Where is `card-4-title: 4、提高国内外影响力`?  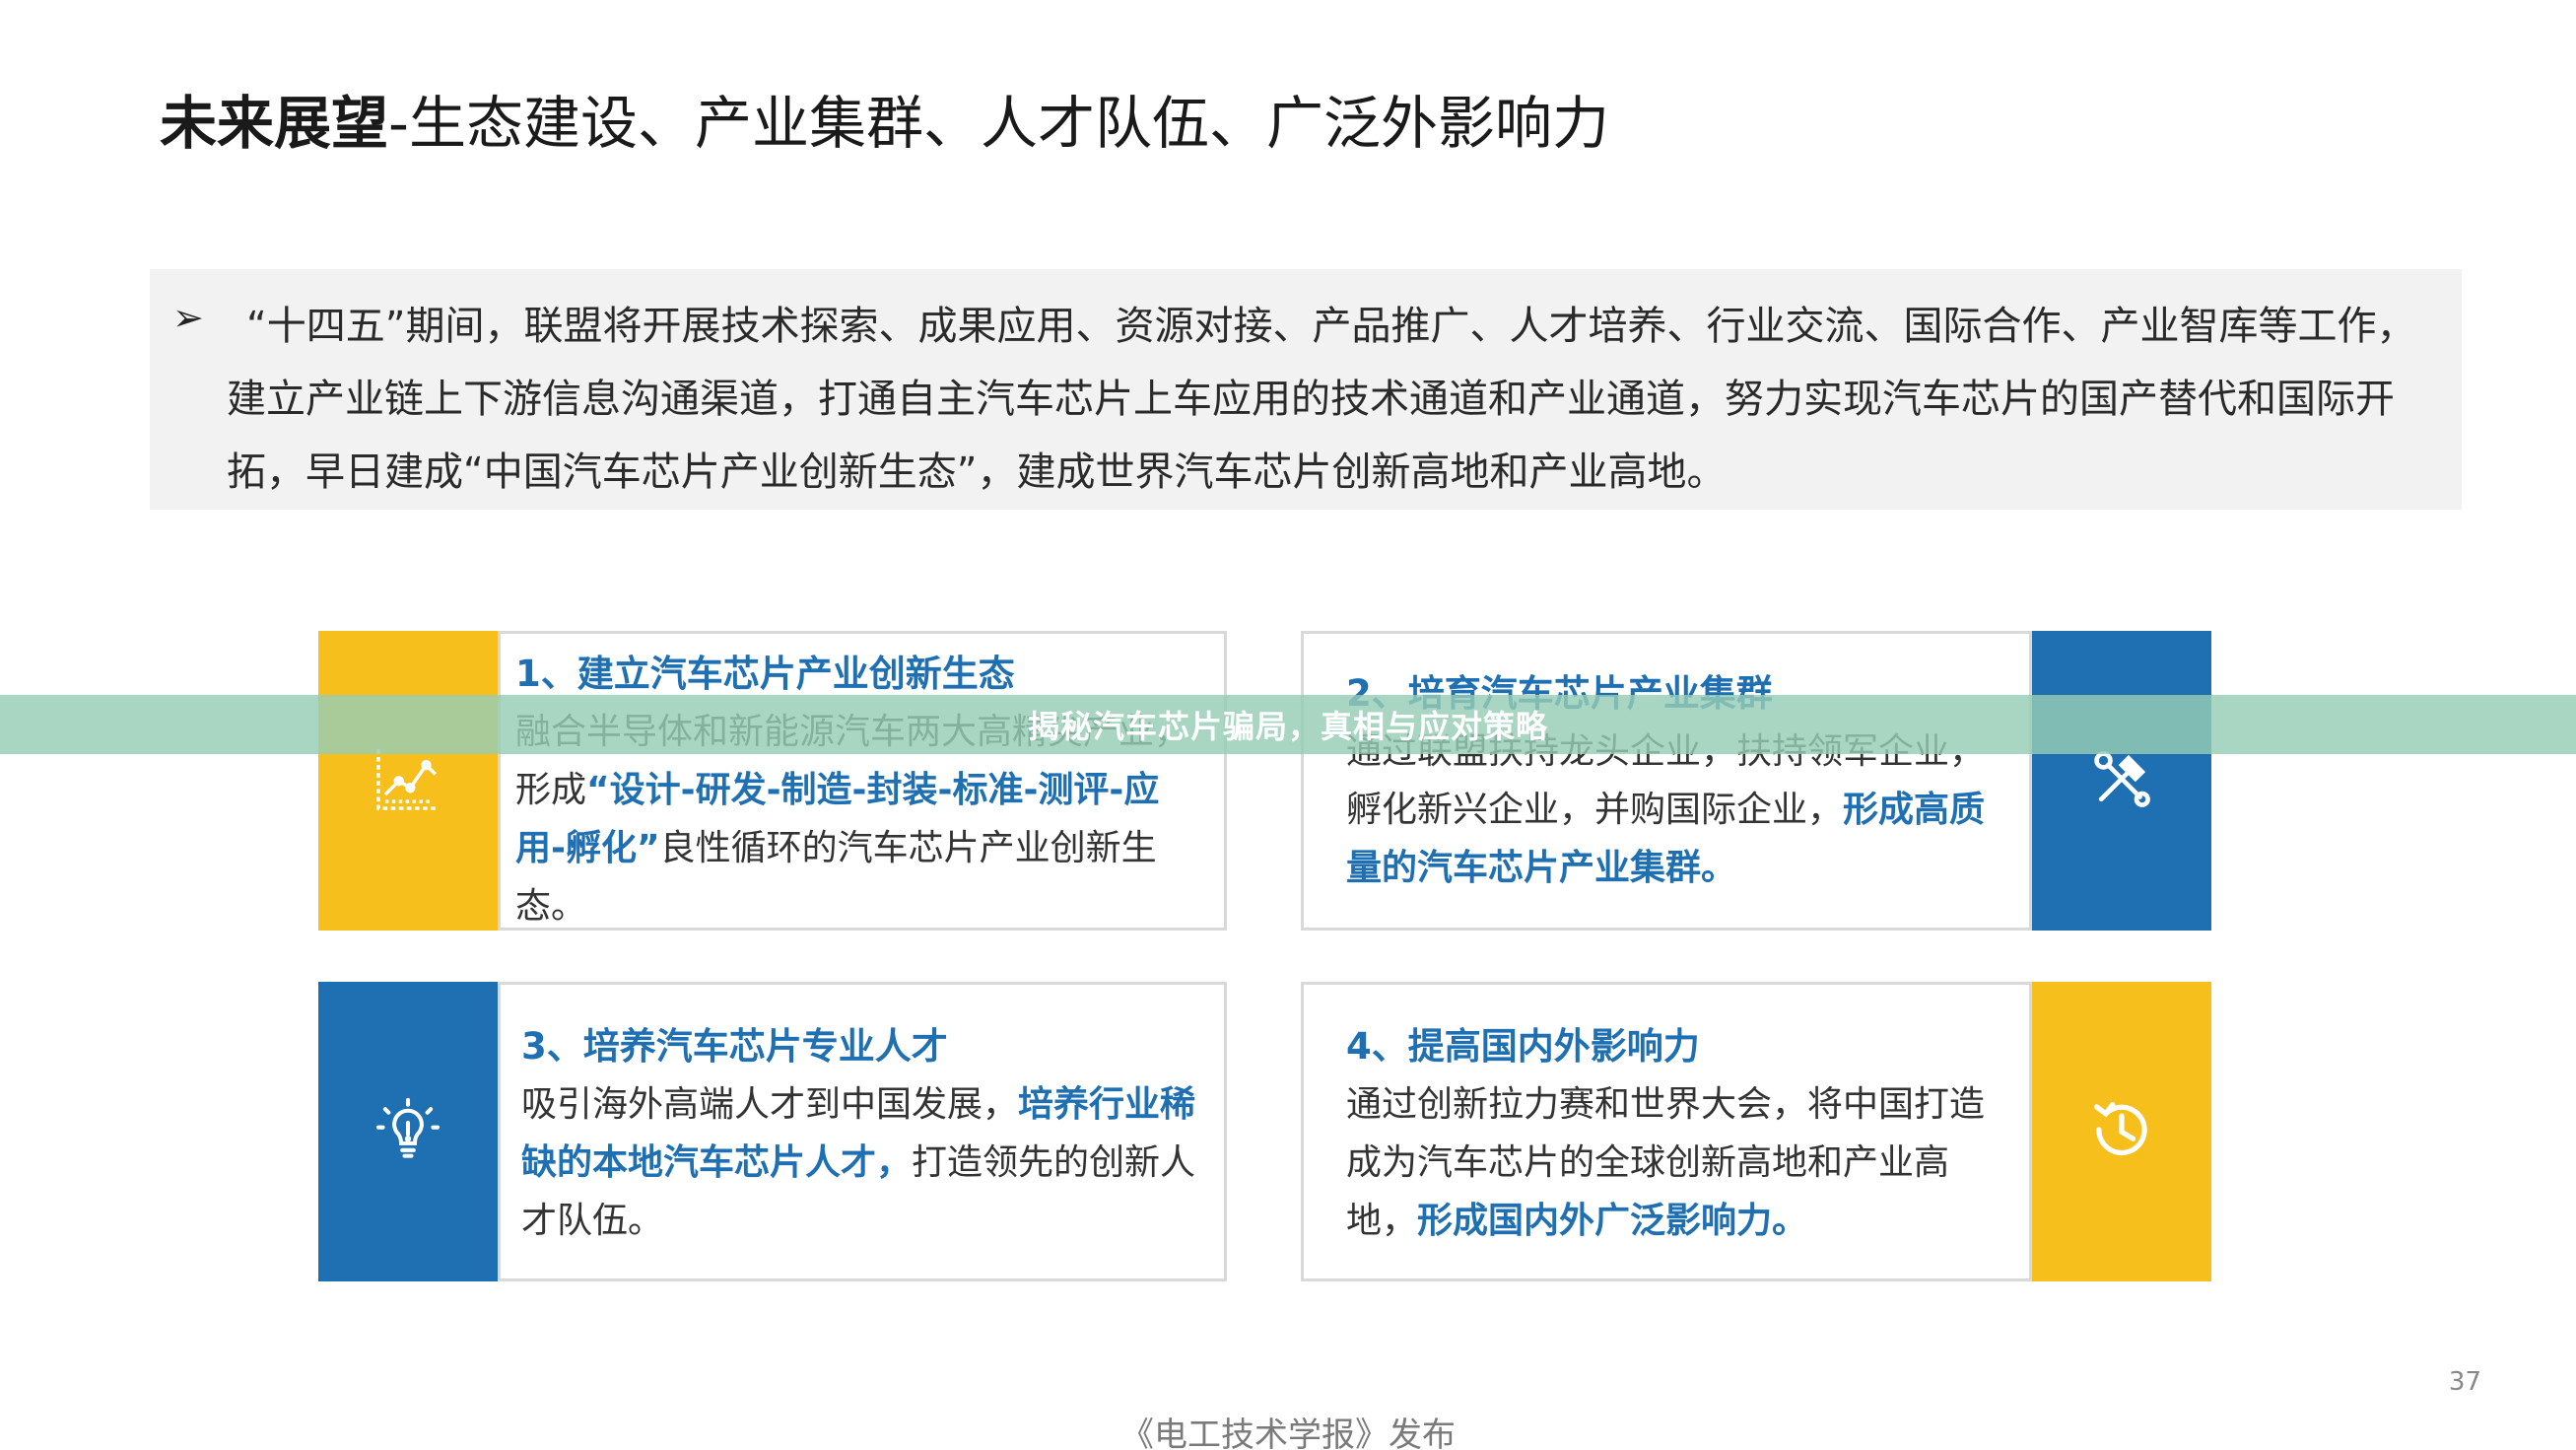 card-4-title: 4、提高国内外影响力 is located at coordinates (1523, 1047).